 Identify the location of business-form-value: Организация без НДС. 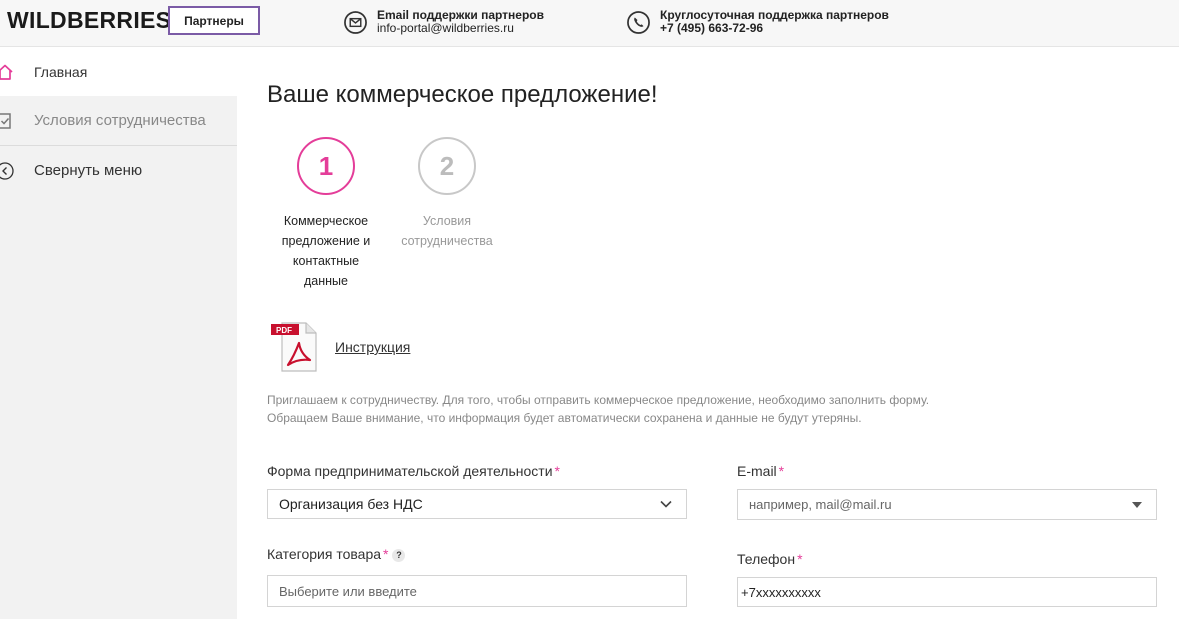
(351, 504).